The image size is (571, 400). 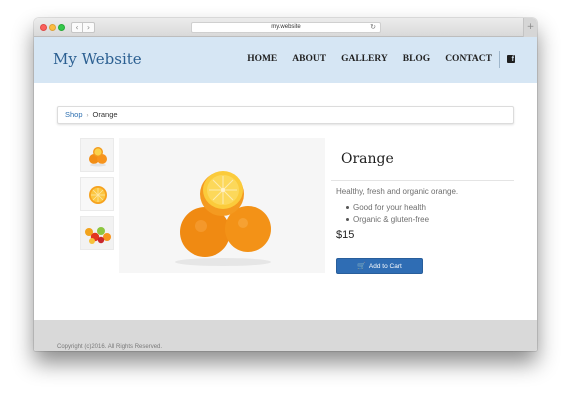 I want to click on title-divider, so click(x=422, y=180).